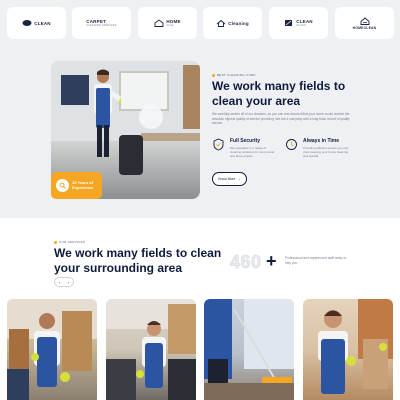 Image resolution: width=400 pixels, height=400 pixels. What do you see at coordinates (59, 282) in the screenshot?
I see `chevron-left-icon: ‹` at bounding box center [59, 282].